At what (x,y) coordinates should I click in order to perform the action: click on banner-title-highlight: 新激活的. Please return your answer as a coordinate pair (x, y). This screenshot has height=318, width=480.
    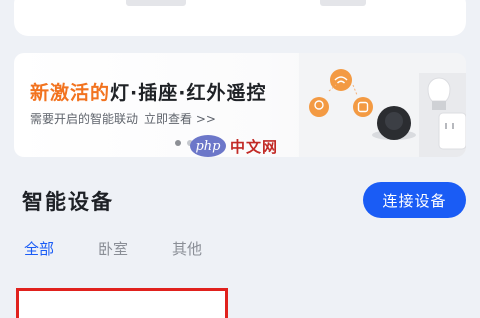
    Looking at the image, I should click on (70, 93).